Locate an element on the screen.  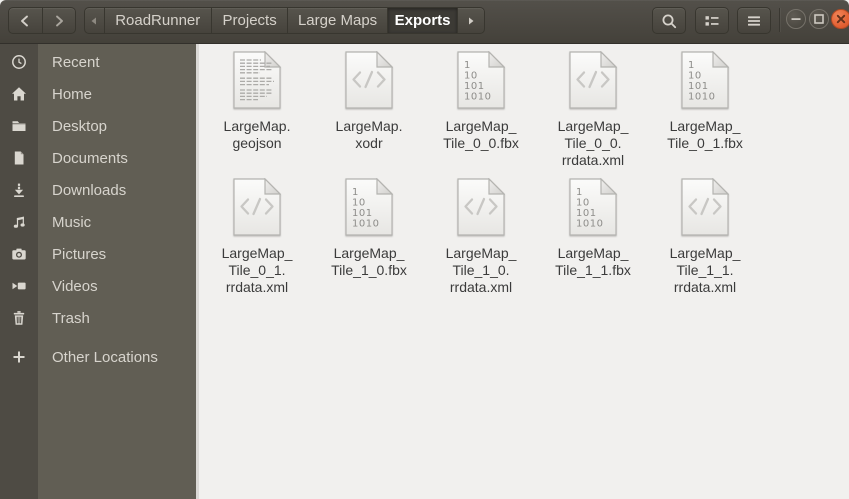
file-name-label: LargeMap. geojson is located at coordinates (257, 134).